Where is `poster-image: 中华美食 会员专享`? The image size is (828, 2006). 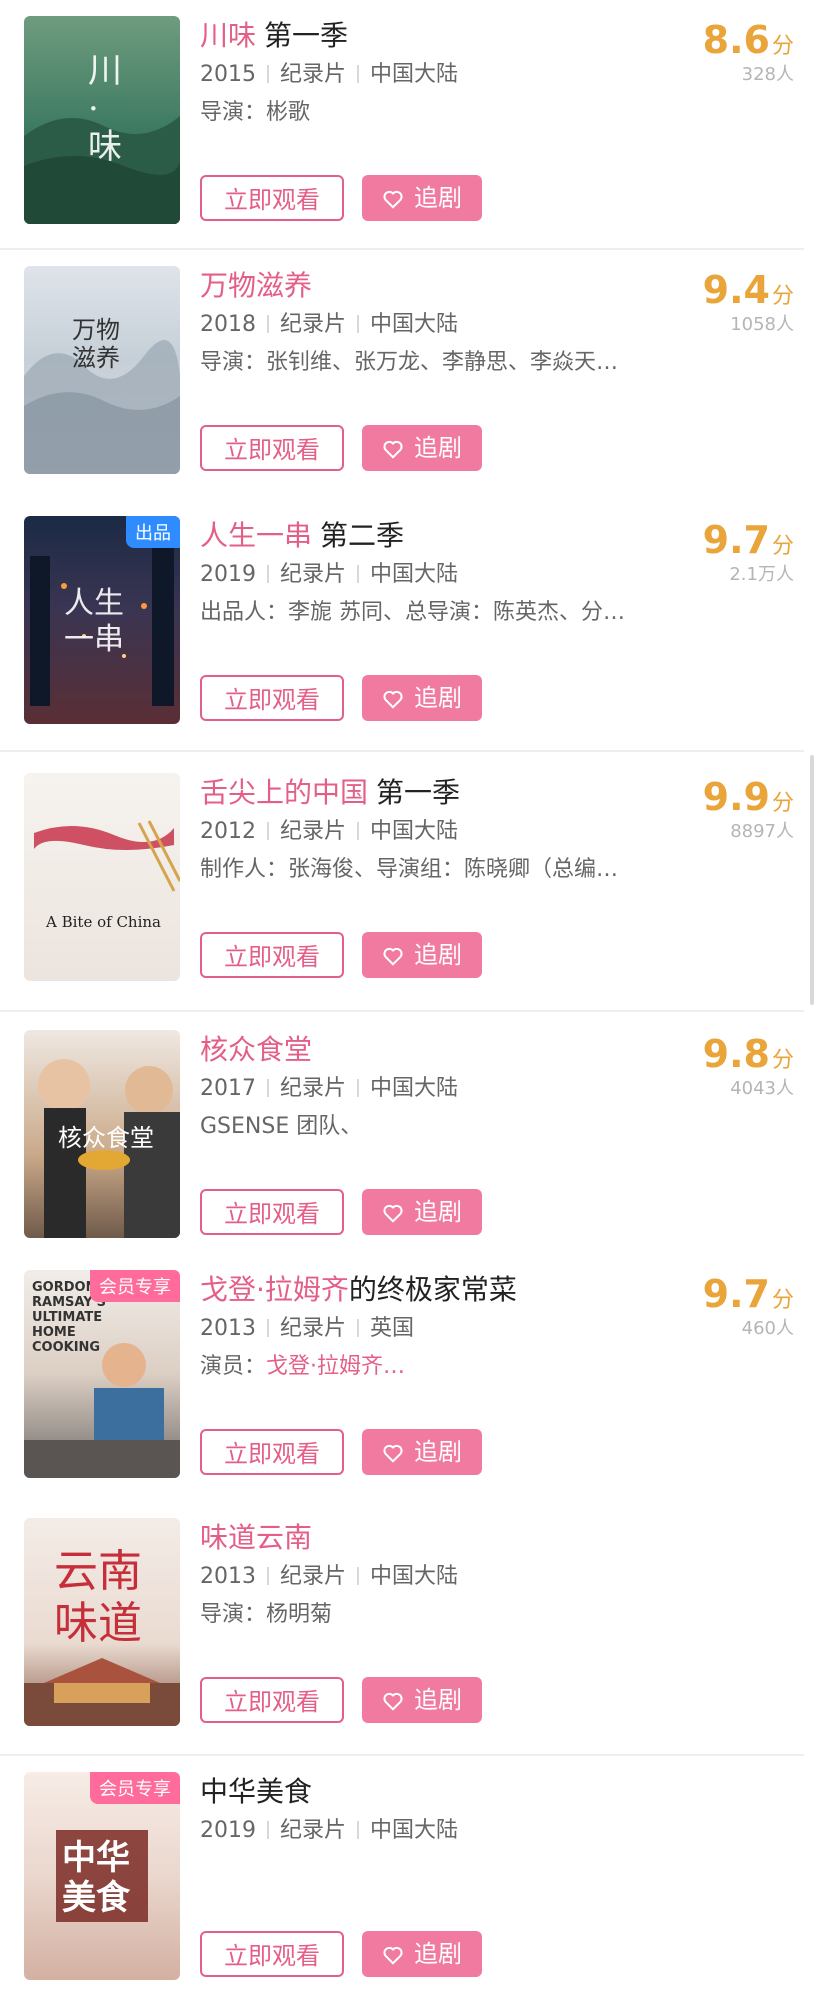 poster-image: 中华美食 会员专享 is located at coordinates (102, 1876).